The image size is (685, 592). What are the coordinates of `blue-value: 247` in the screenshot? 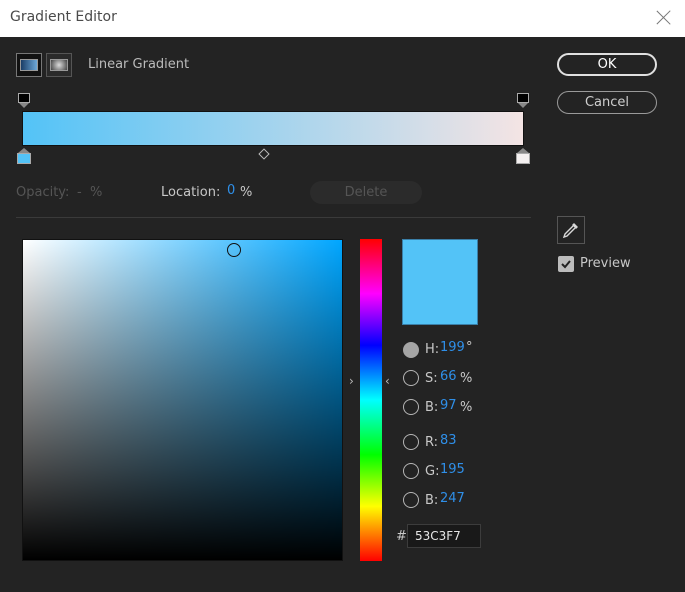 It's located at (452, 498).